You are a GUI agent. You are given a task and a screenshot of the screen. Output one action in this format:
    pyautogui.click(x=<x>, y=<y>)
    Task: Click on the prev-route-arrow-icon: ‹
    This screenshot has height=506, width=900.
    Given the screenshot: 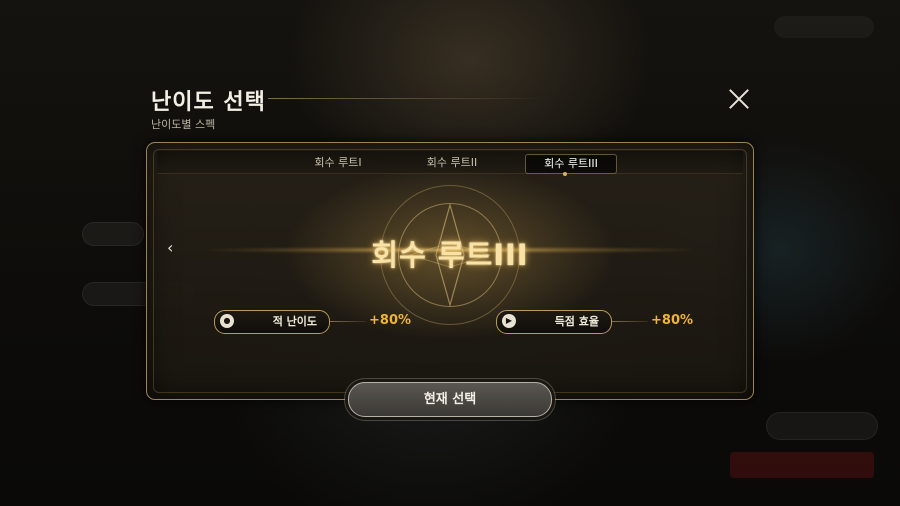 What is the action you would take?
    pyautogui.click(x=175, y=248)
    